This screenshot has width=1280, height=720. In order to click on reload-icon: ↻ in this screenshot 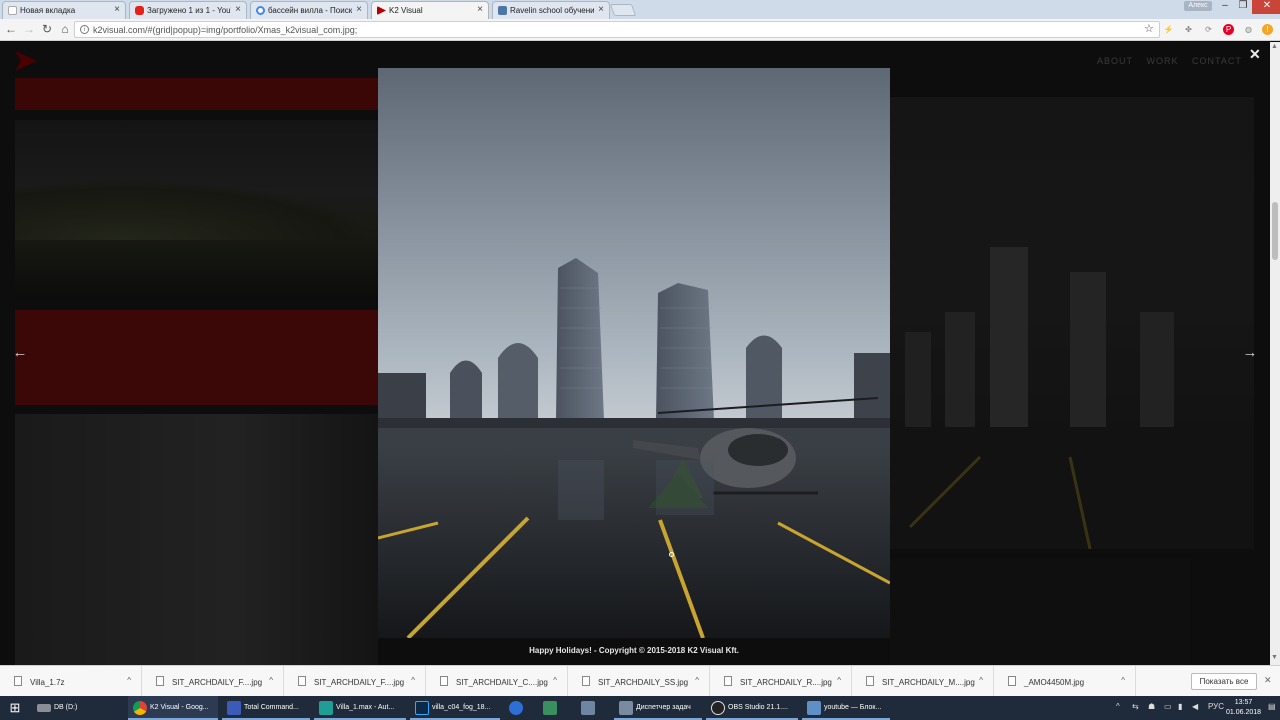, I will do `click(47, 29)`.